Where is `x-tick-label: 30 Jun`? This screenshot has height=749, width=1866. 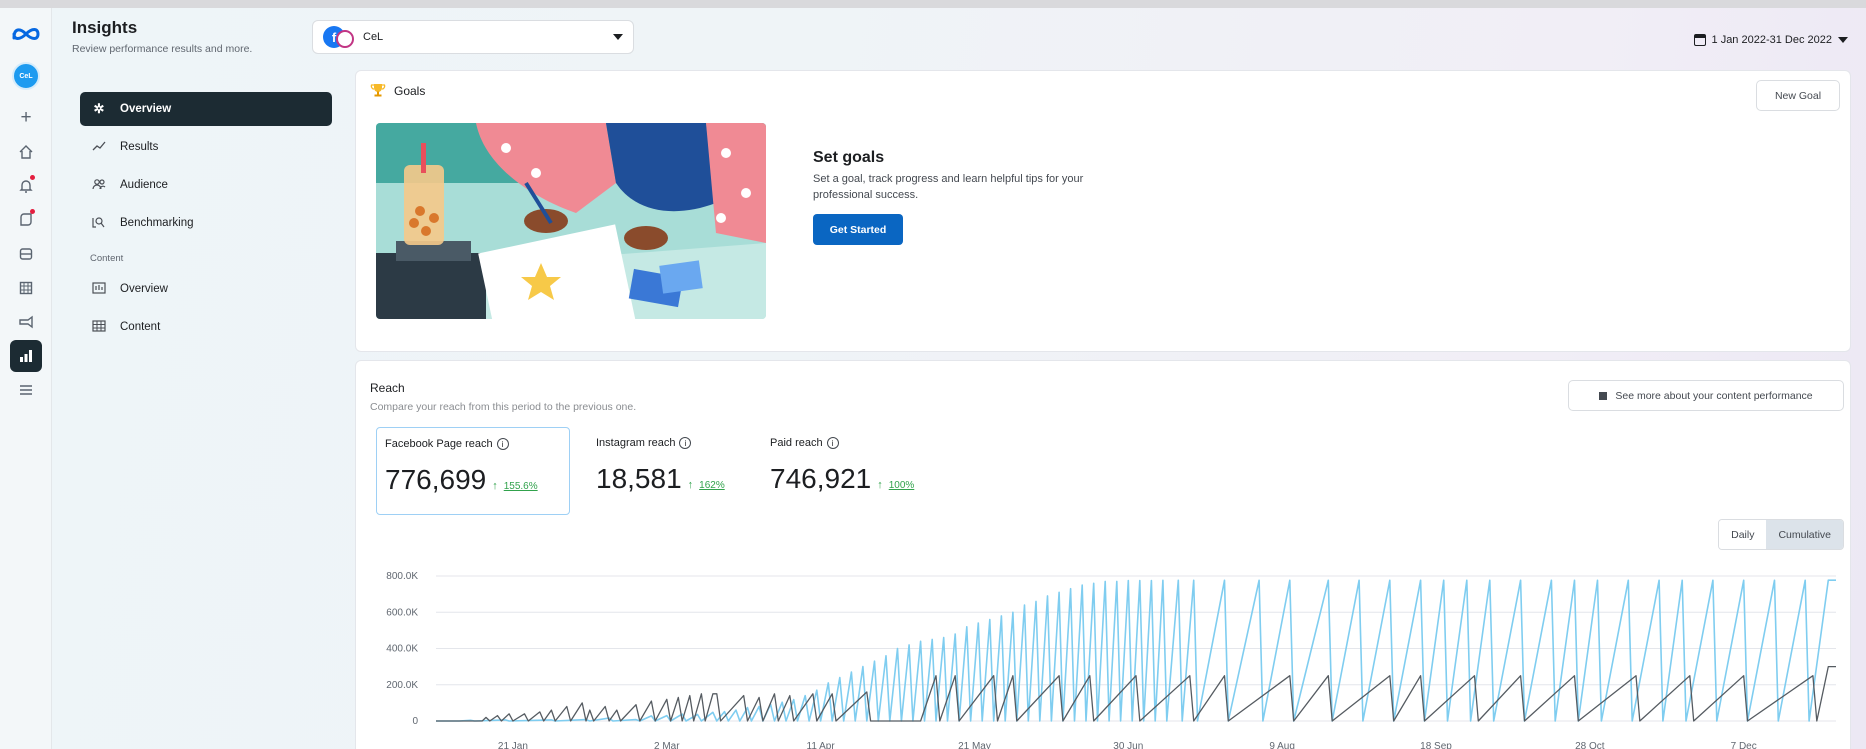 x-tick-label: 30 Jun is located at coordinates (1128, 745).